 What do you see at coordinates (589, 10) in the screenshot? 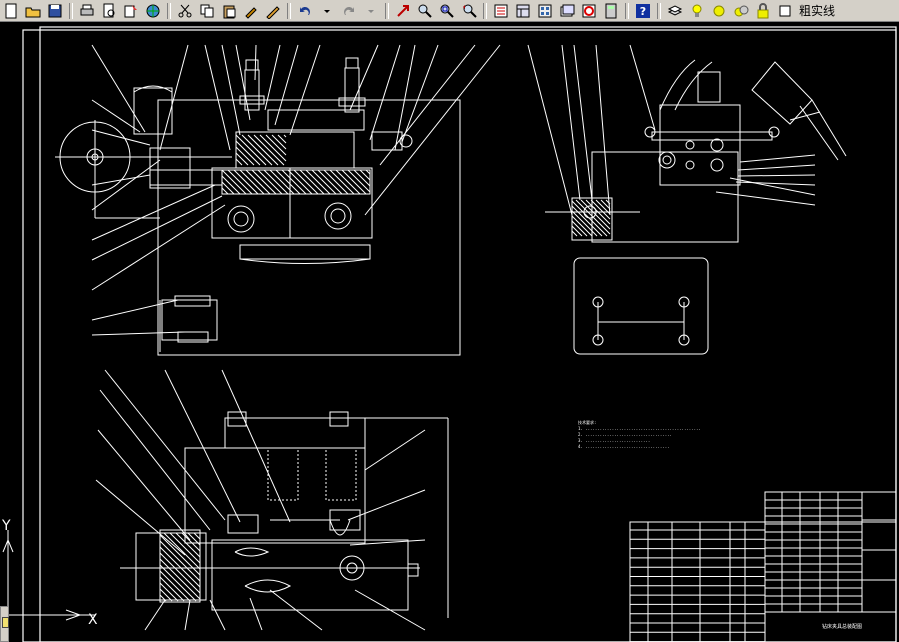
I see `markup-icon` at bounding box center [589, 10].